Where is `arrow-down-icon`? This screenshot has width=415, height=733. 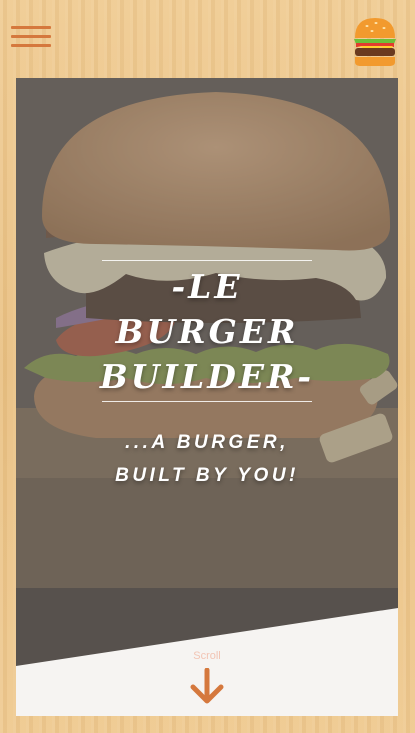 arrow-down-icon is located at coordinates (207, 687).